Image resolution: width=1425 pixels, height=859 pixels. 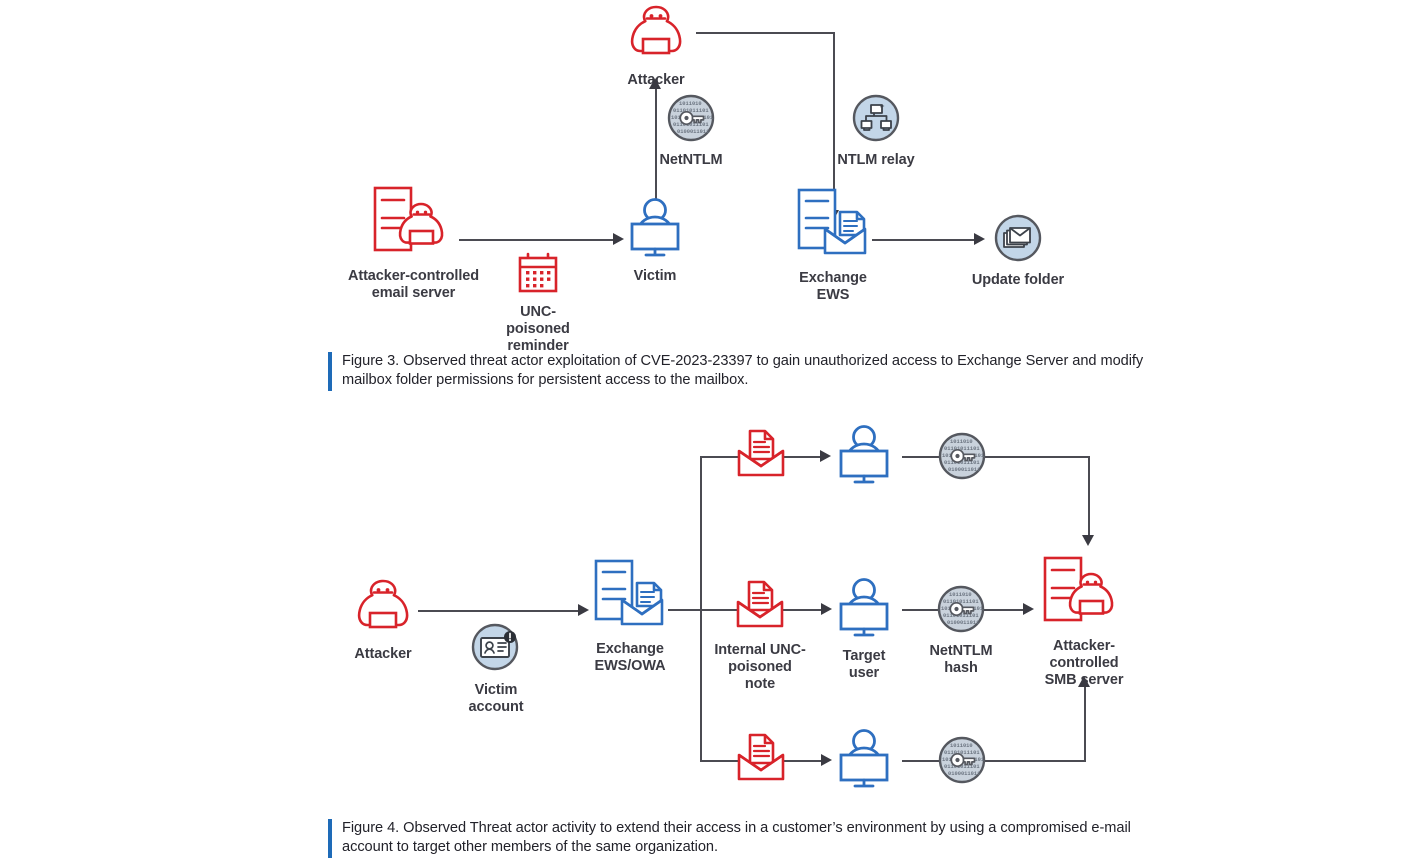 I want to click on fig4-node-user-bottom, so click(x=864, y=763).